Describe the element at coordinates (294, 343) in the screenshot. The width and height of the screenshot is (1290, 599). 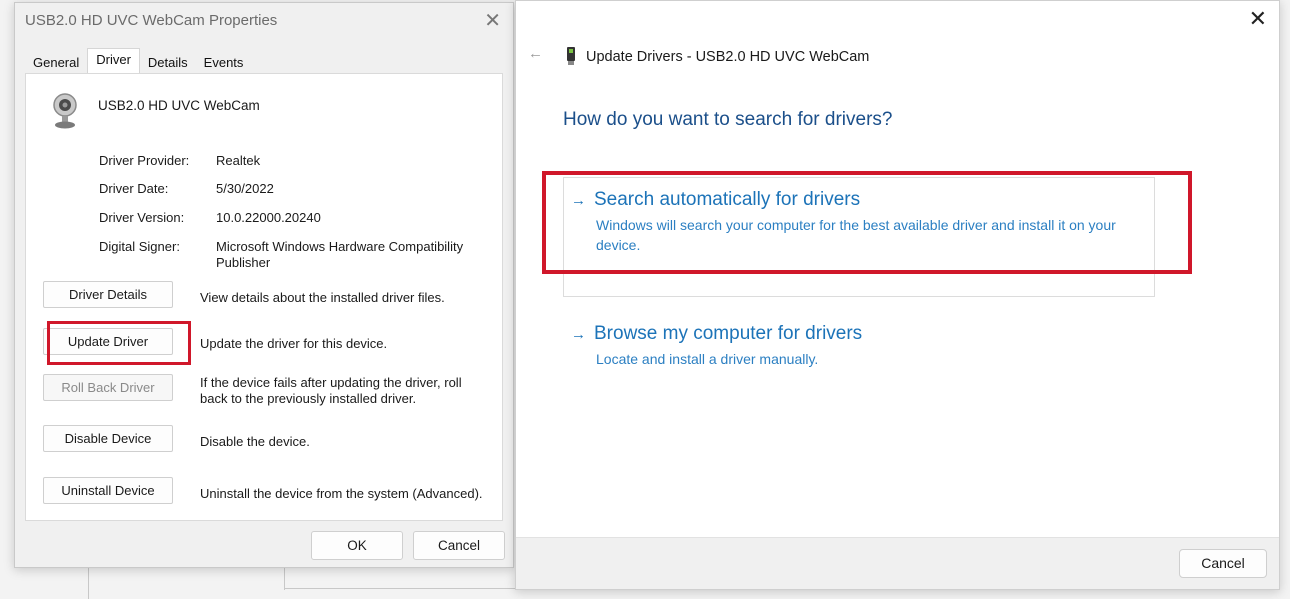
I see `update-driver-description: Update the driver for this device.` at that location.